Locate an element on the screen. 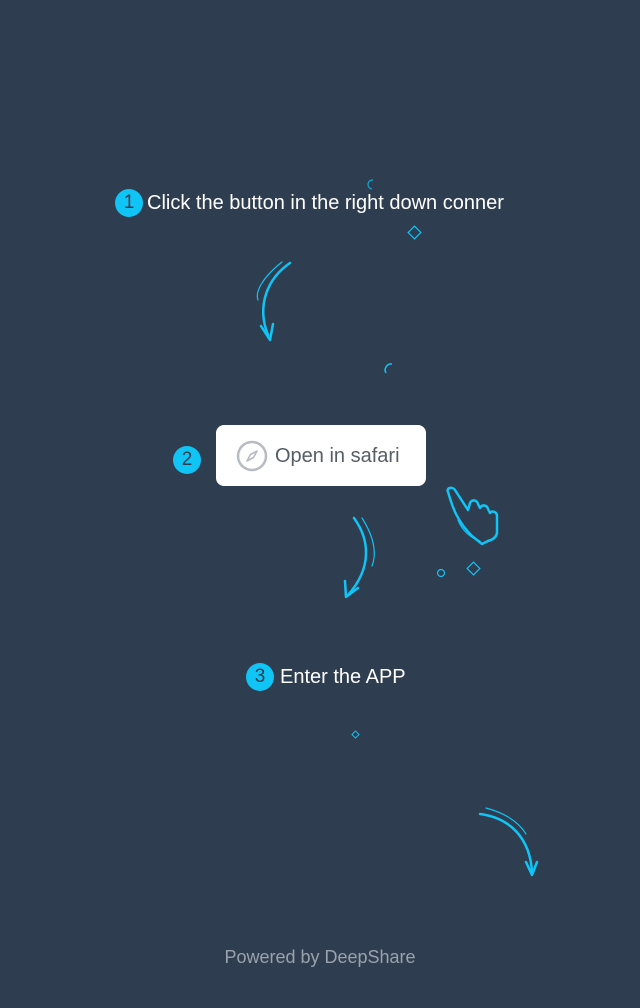 The width and height of the screenshot is (640, 1008). curved-arrow-2-icon is located at coordinates (359, 557).